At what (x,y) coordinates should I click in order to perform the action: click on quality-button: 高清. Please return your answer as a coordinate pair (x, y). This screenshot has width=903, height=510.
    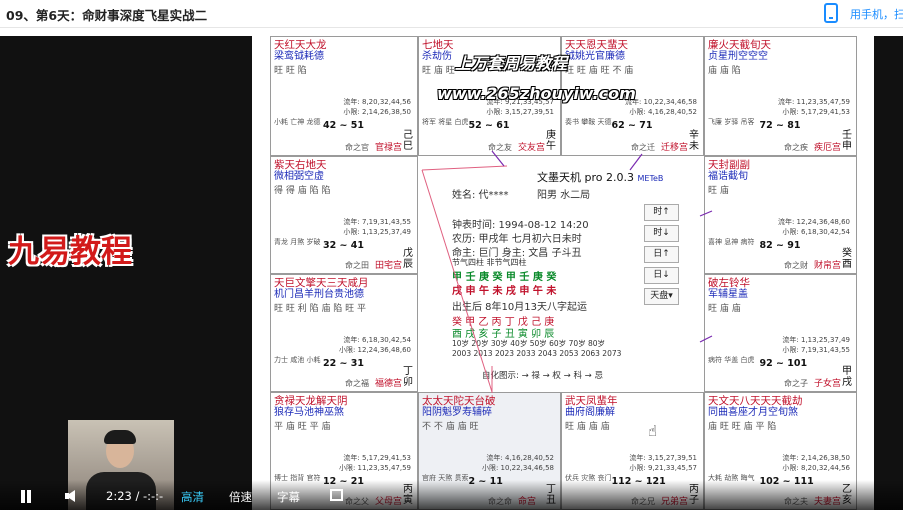
    Looking at the image, I should click on (192, 497).